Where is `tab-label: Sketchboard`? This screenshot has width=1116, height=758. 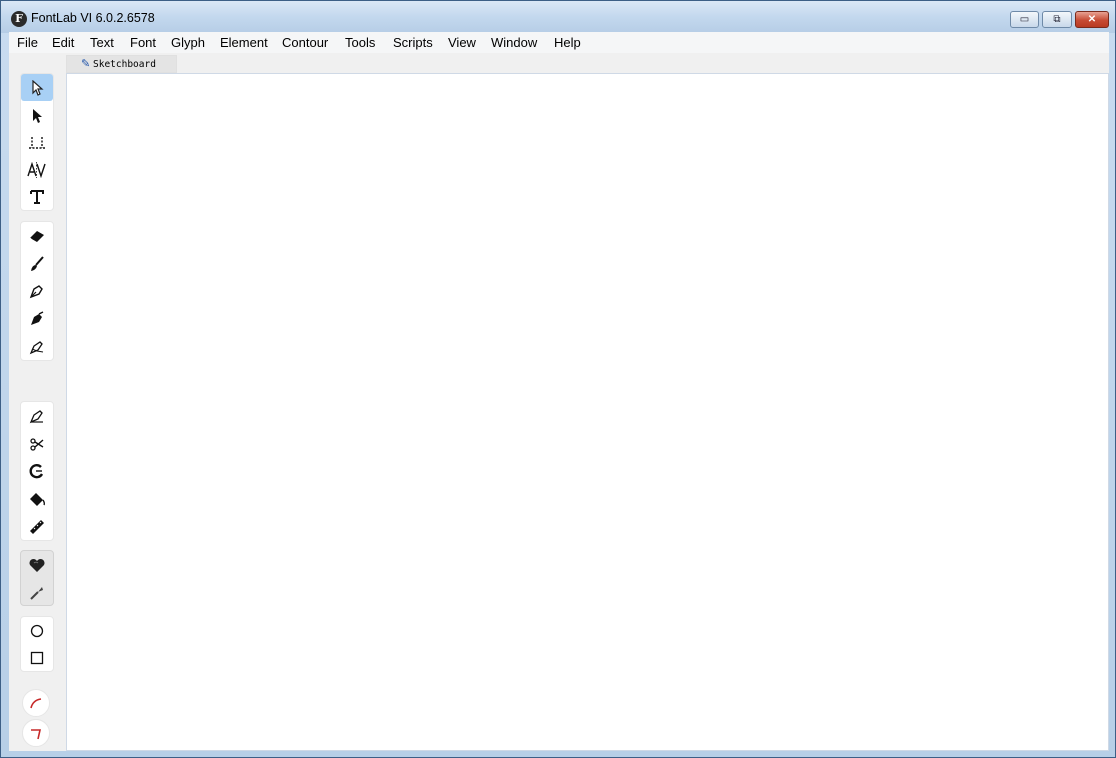
tab-label: Sketchboard is located at coordinates (124, 64).